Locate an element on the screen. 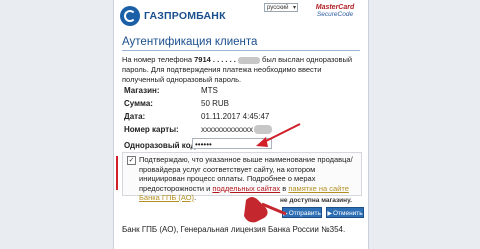 This screenshot has height=249, width=480. pointer-hand-icon is located at coordinates (265, 210).